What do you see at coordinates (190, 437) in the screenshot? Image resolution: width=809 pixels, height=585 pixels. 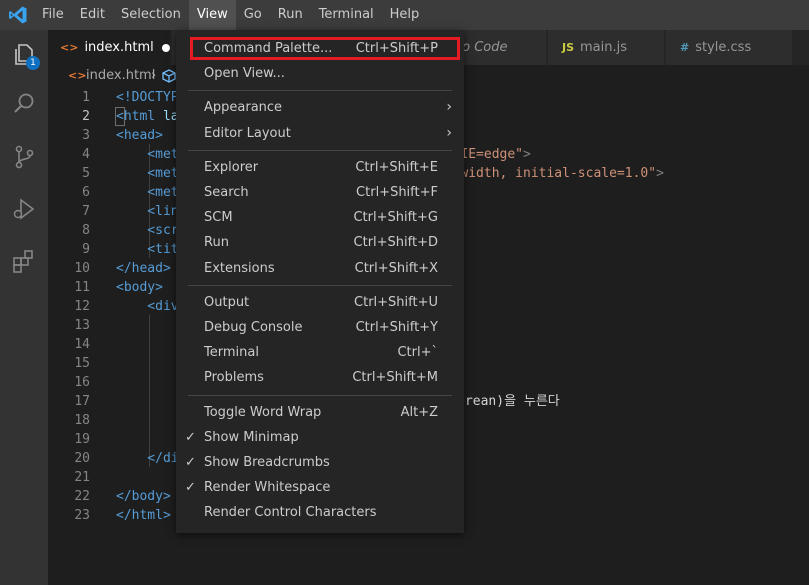 I see `check-icon: ✓` at bounding box center [190, 437].